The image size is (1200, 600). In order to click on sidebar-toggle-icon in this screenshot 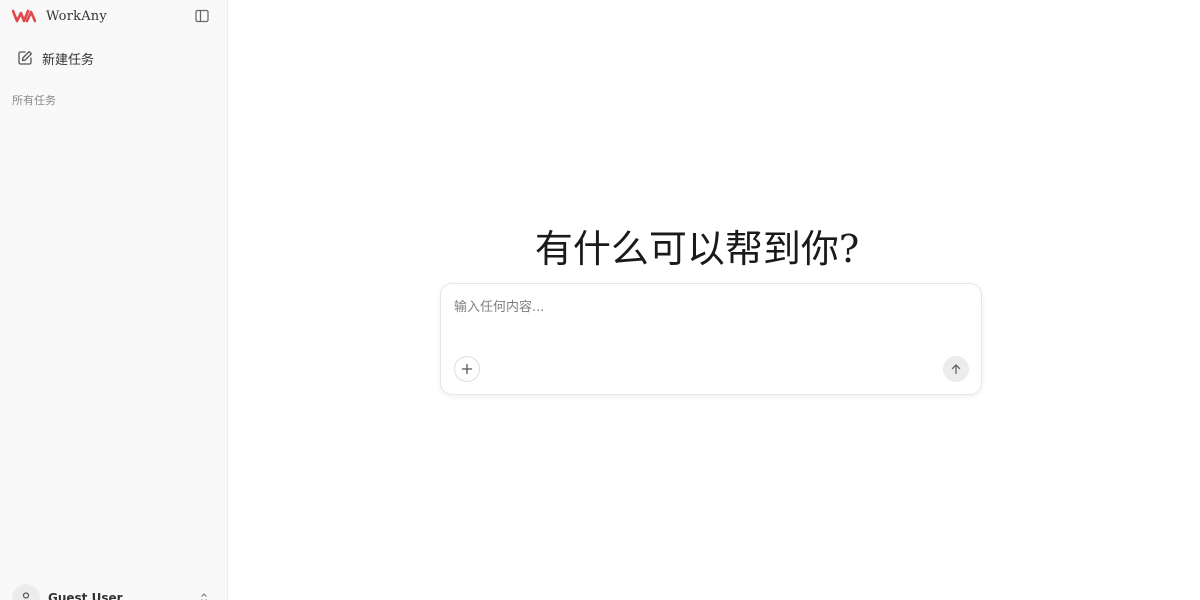, I will do `click(202, 16)`.